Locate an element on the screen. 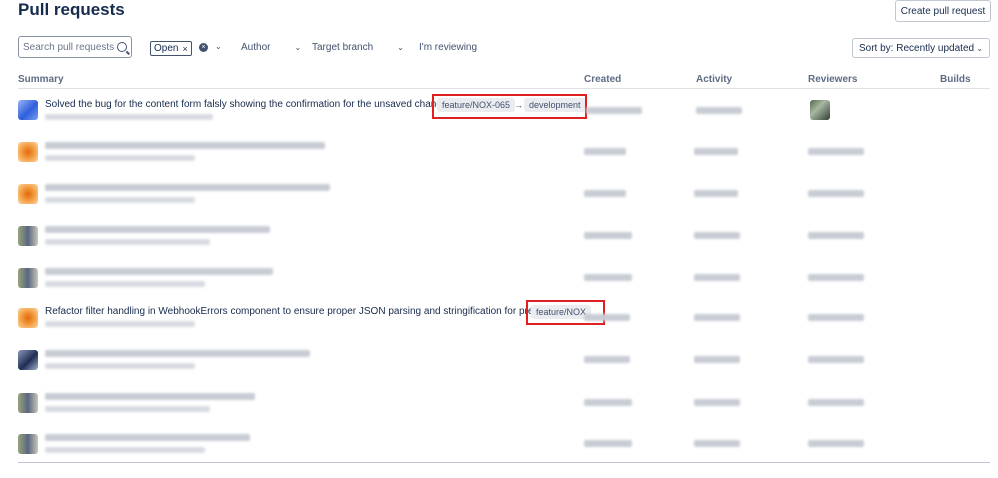  column-header-created: Created is located at coordinates (602, 79).